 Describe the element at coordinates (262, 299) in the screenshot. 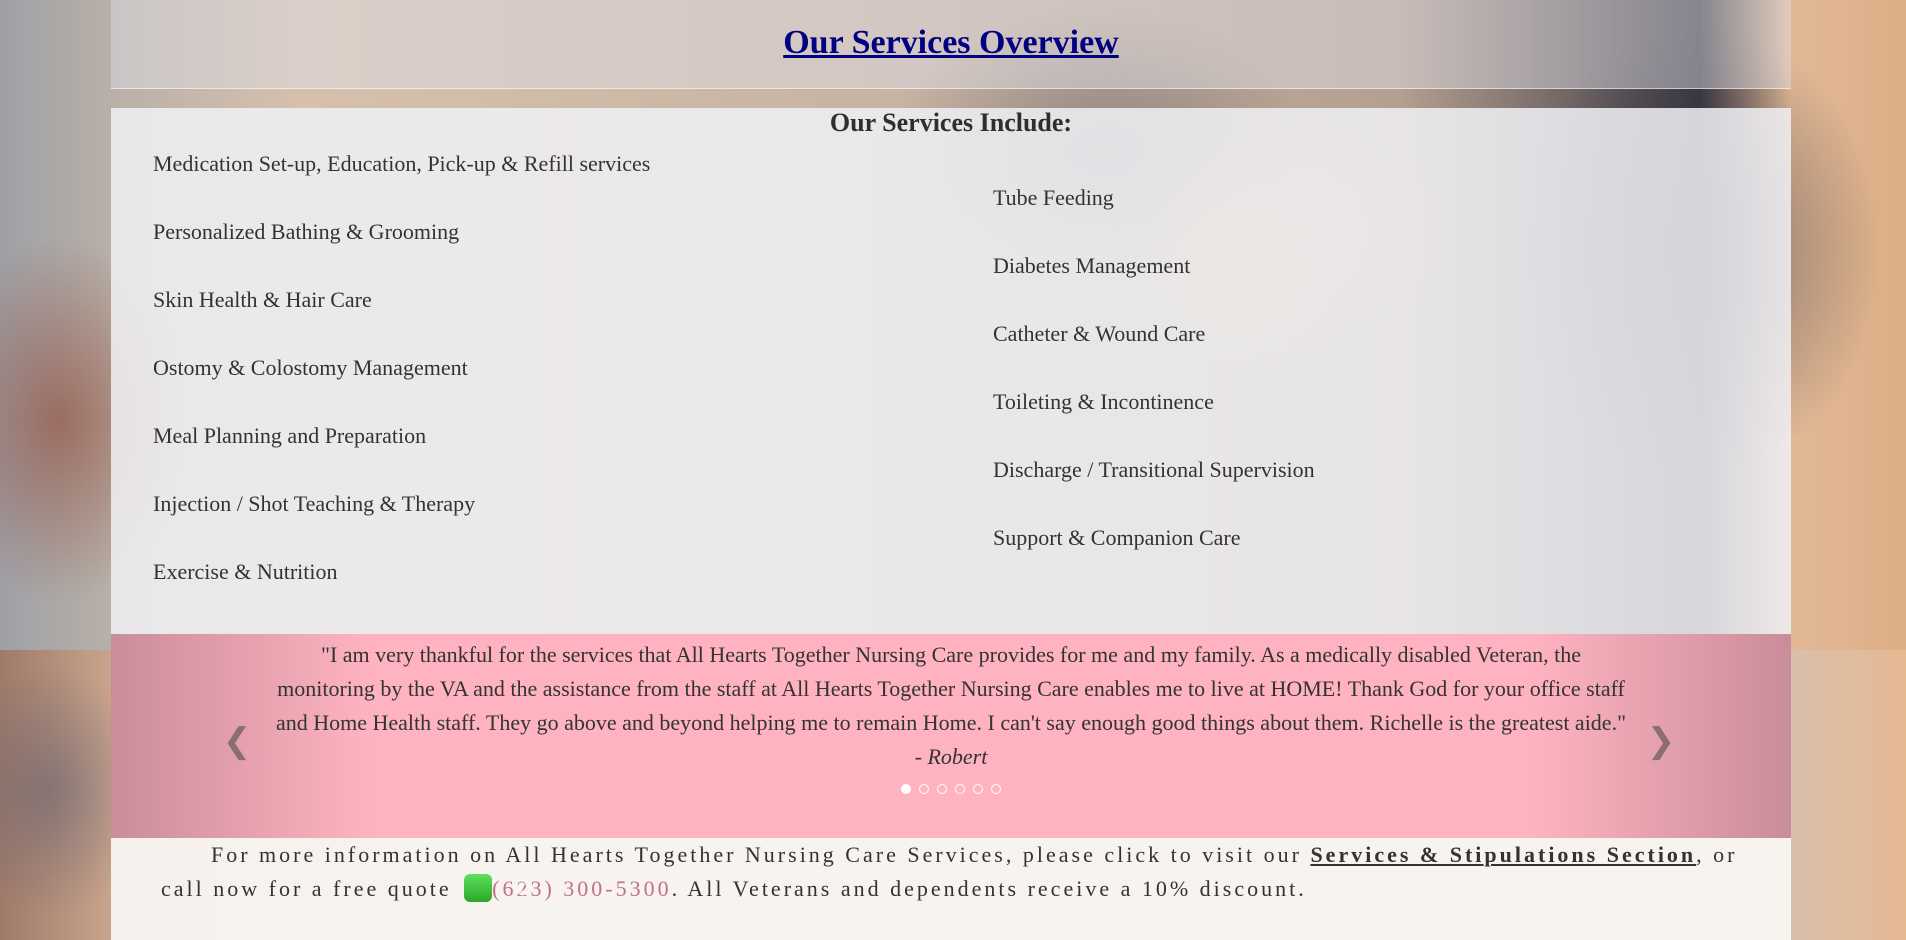

I see `service-item: Skin Health & Hair Care` at that location.